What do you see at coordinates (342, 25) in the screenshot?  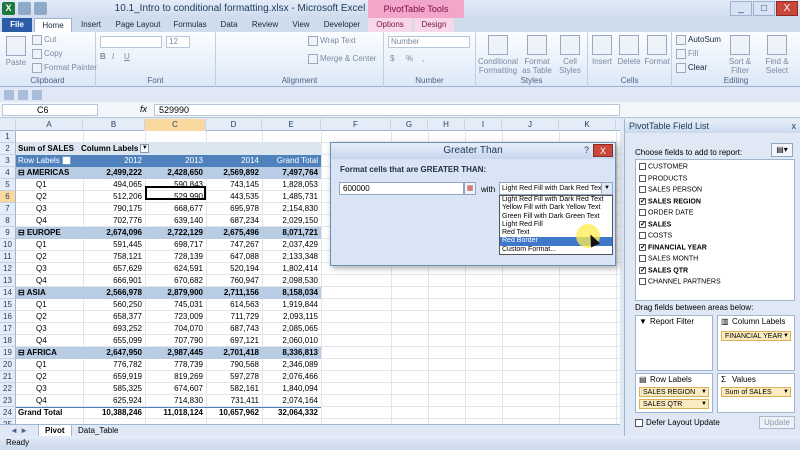 I see `tab-developer: Developer` at bounding box center [342, 25].